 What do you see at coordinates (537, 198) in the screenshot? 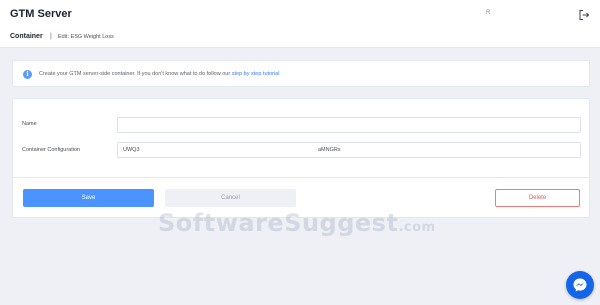
I see `delete-button: Delete` at bounding box center [537, 198].